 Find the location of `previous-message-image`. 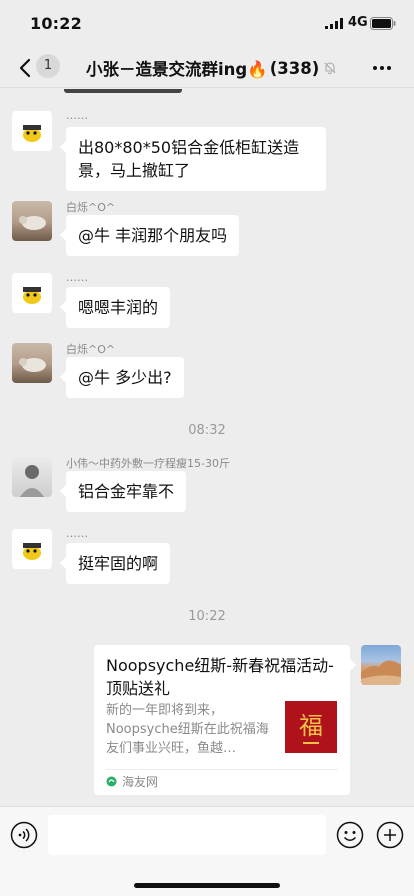

previous-message-image is located at coordinates (123, 91).